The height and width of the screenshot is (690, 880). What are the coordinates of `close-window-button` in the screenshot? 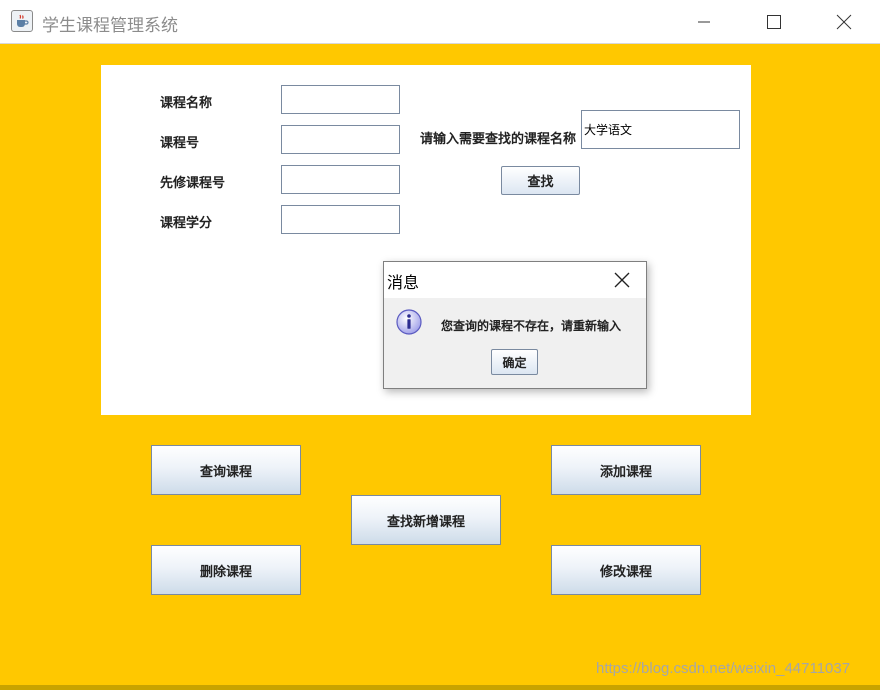 It's located at (844, 22).